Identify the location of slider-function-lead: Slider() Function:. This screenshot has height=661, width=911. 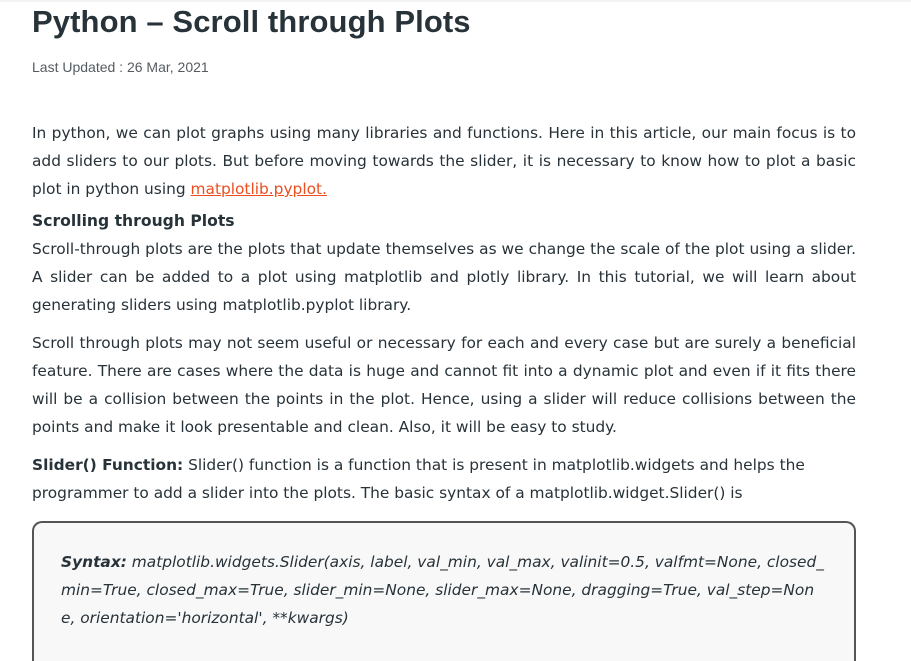
(108, 465).